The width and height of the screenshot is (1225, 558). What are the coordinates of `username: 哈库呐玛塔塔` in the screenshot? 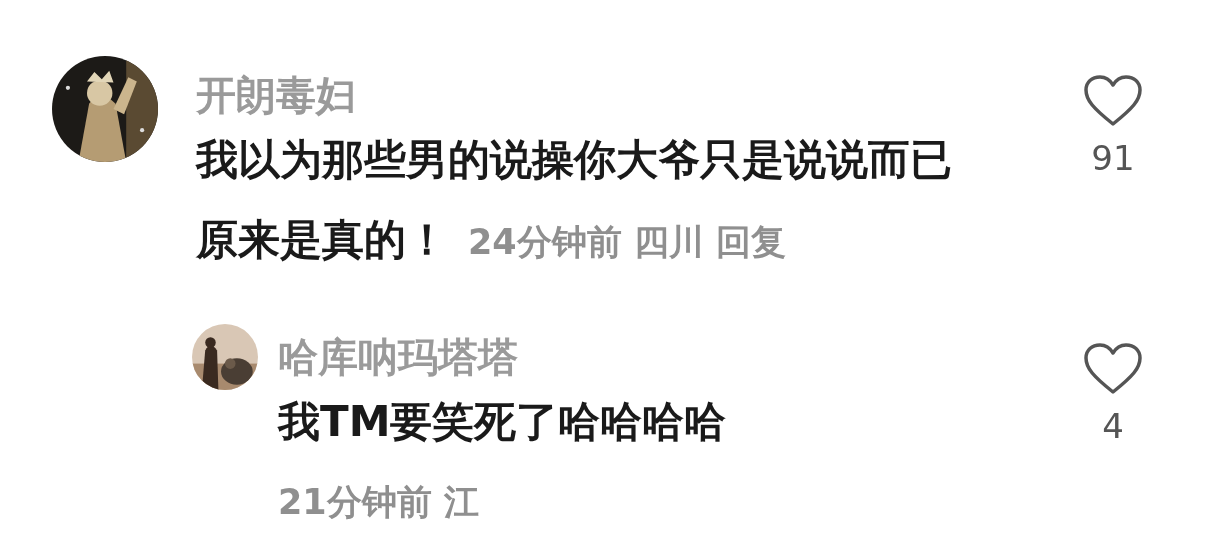 It's located at (398, 357).